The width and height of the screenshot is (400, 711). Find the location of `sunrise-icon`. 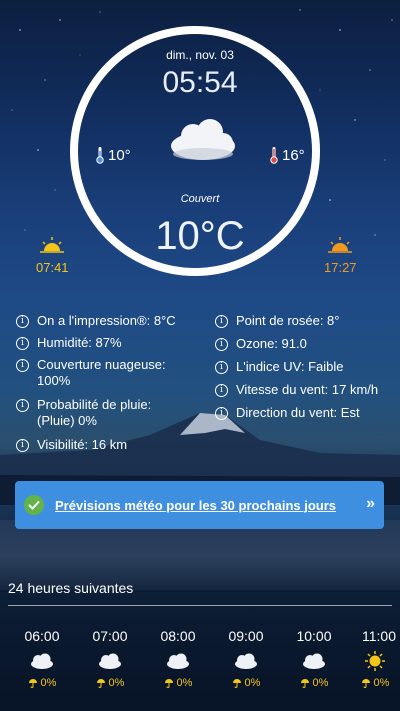

sunrise-icon is located at coordinates (52, 245).